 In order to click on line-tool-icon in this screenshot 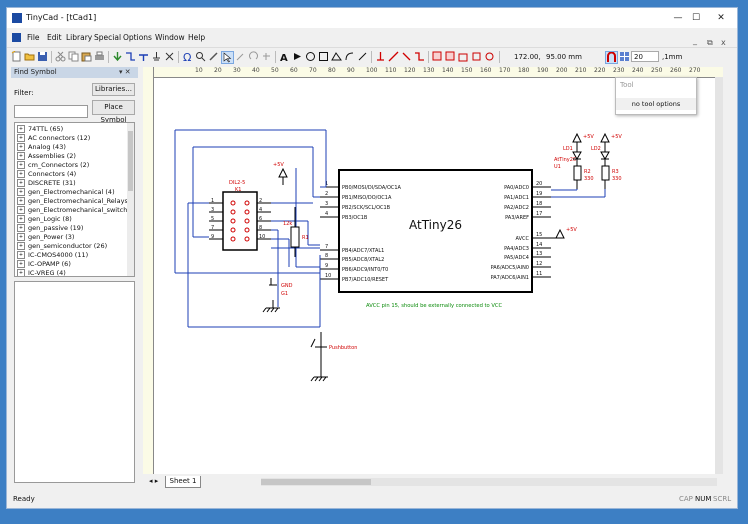, I will do `click(362, 56)`.